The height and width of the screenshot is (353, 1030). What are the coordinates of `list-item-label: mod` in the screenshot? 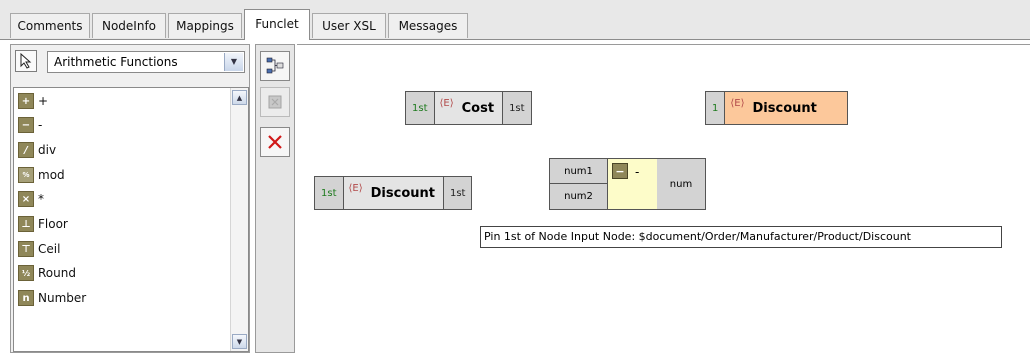 It's located at (51, 175).